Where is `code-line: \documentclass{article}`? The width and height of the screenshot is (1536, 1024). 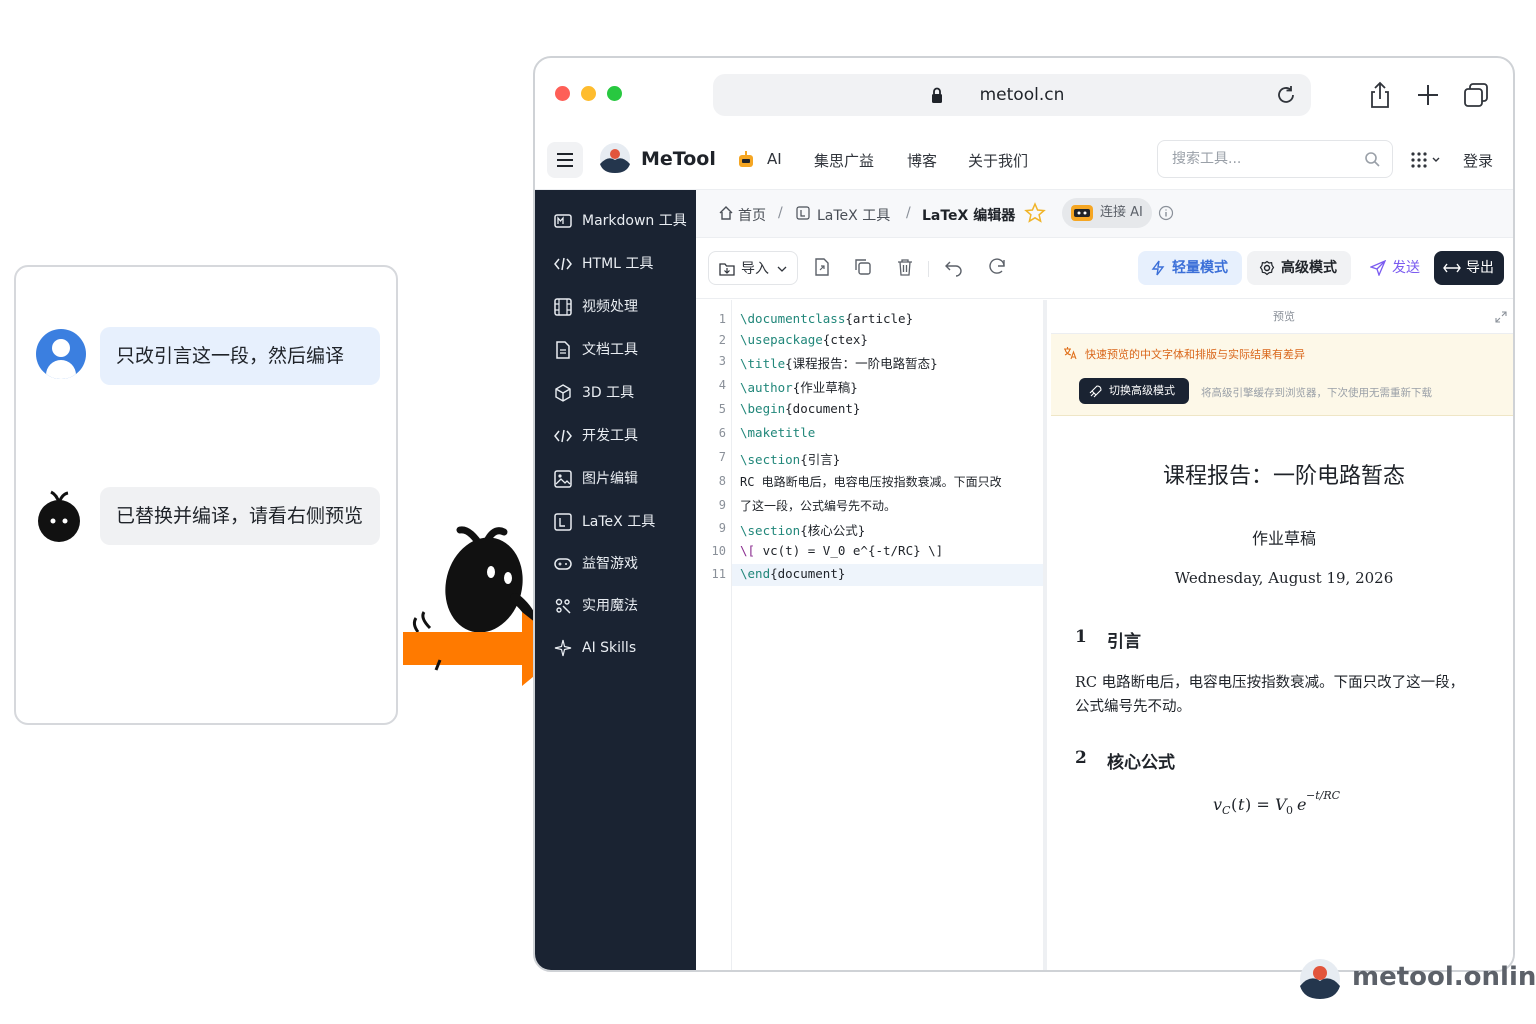 code-line: \documentclass{article} is located at coordinates (827, 318).